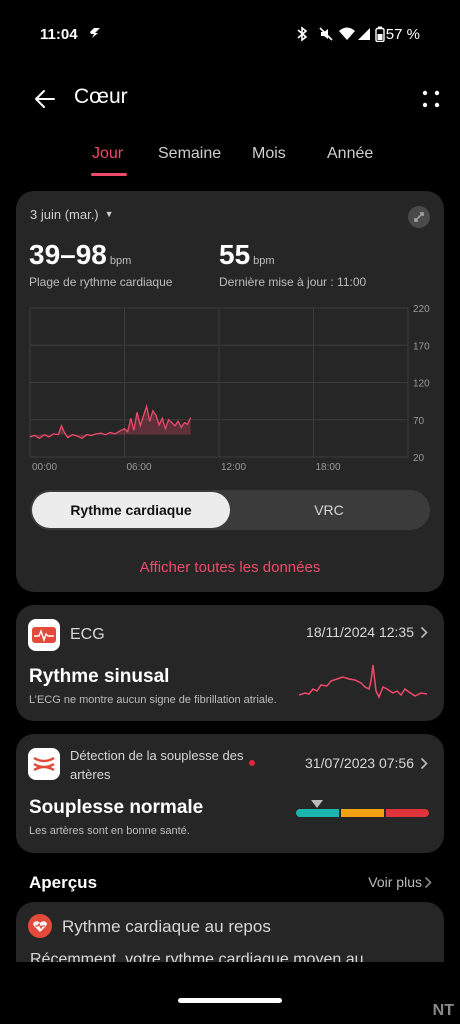 The image size is (460, 1024). I want to click on wifi-icon, so click(347, 33).